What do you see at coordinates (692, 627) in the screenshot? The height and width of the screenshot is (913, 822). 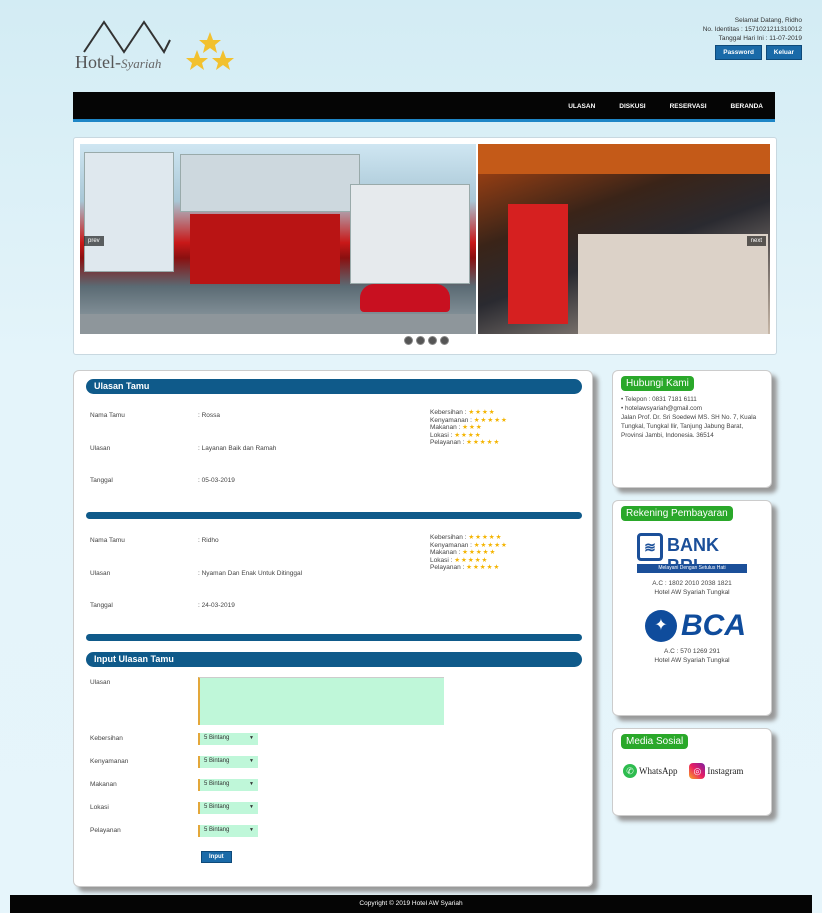 I see `bca-logo: ✦ BCA` at bounding box center [692, 627].